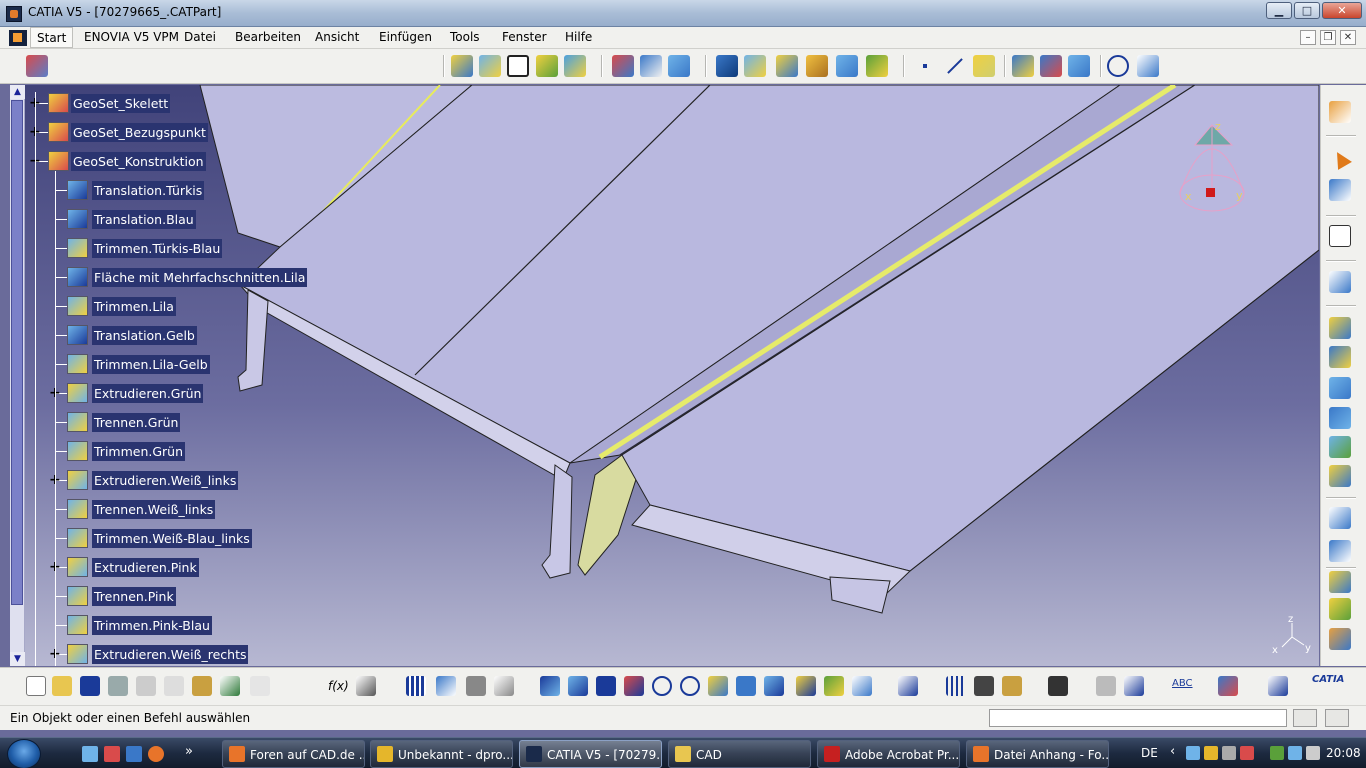 Image resolution: width=1366 pixels, height=768 pixels. I want to click on menu-bearbeiten: Bearbeiten, so click(268, 37).